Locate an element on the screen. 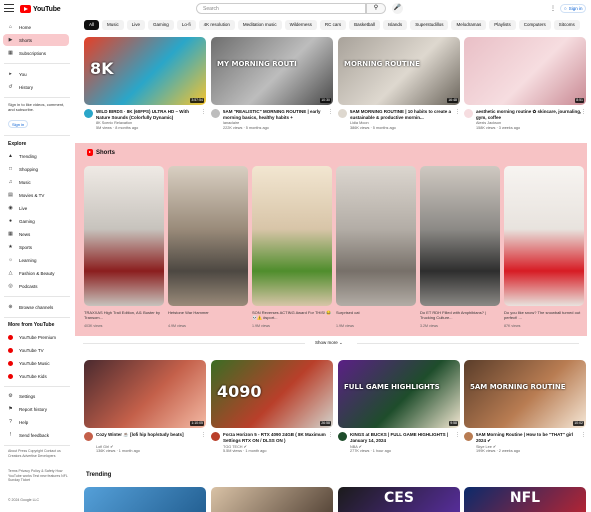  sidebar-item-podcasts: ◎ Podcasts is located at coordinates (36, 286).